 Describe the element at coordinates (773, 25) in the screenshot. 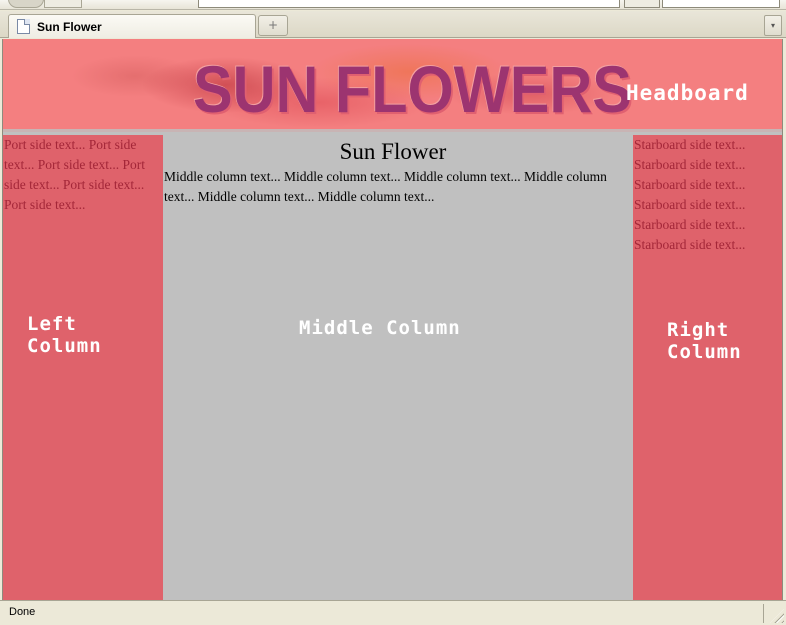

I see `tab-list-button: ▾` at that location.